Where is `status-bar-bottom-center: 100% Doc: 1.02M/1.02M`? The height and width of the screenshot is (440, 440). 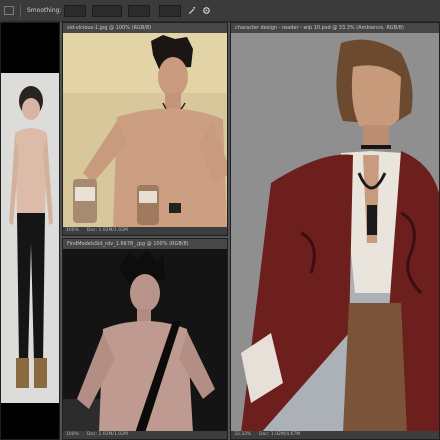
status-bar-bottom-center: 100% Doc: 1.02M/1.02M is located at coordinates (145, 435).